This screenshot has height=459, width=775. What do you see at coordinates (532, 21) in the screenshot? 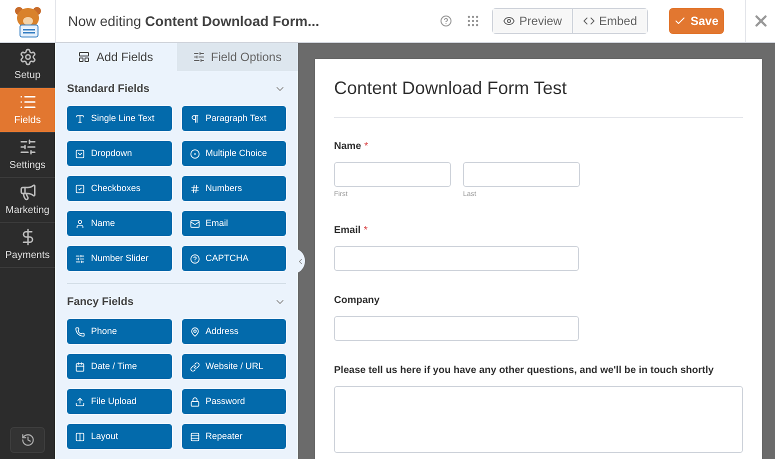
I see `preview-button: Preview` at bounding box center [532, 21].